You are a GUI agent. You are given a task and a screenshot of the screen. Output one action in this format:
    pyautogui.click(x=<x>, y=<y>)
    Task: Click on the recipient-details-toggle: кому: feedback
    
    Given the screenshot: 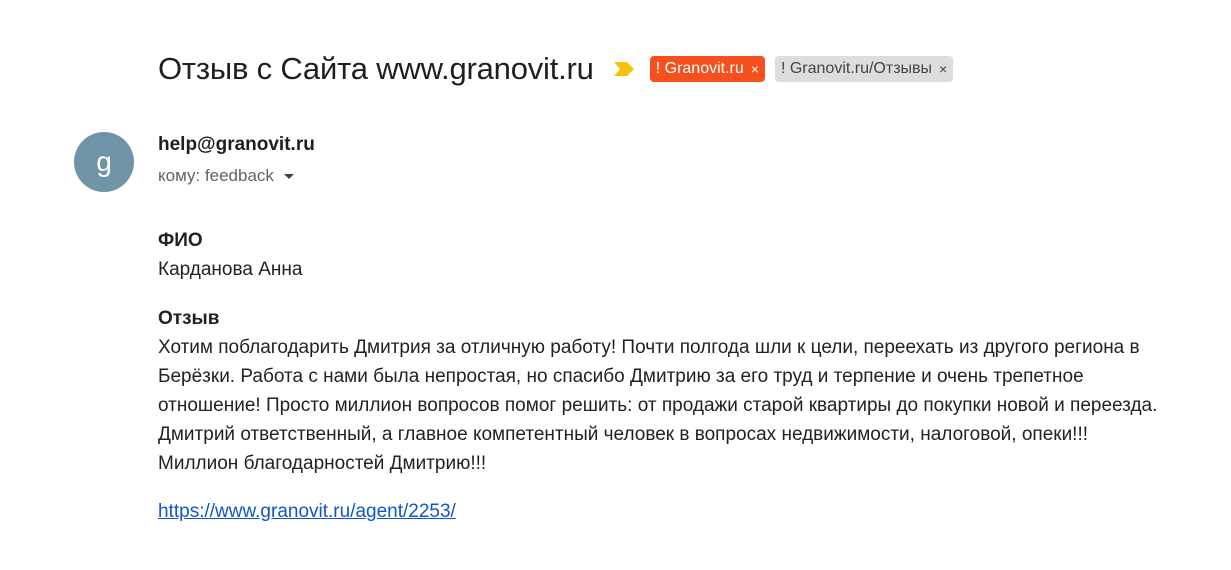 What is the action you would take?
    pyautogui.click(x=226, y=176)
    